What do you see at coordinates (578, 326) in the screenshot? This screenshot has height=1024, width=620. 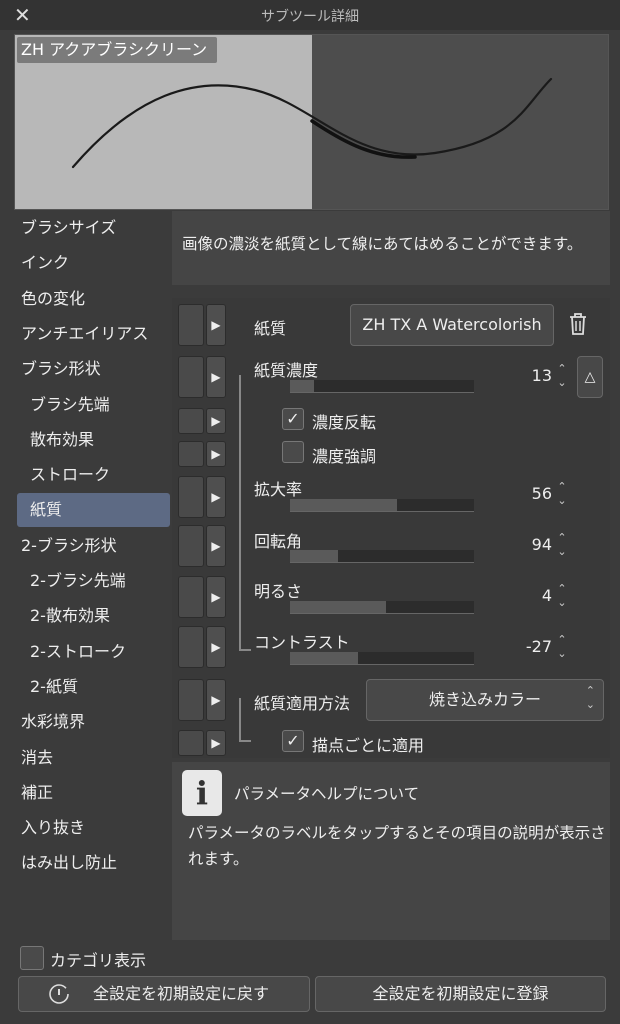 I see `trash-icon` at bounding box center [578, 326].